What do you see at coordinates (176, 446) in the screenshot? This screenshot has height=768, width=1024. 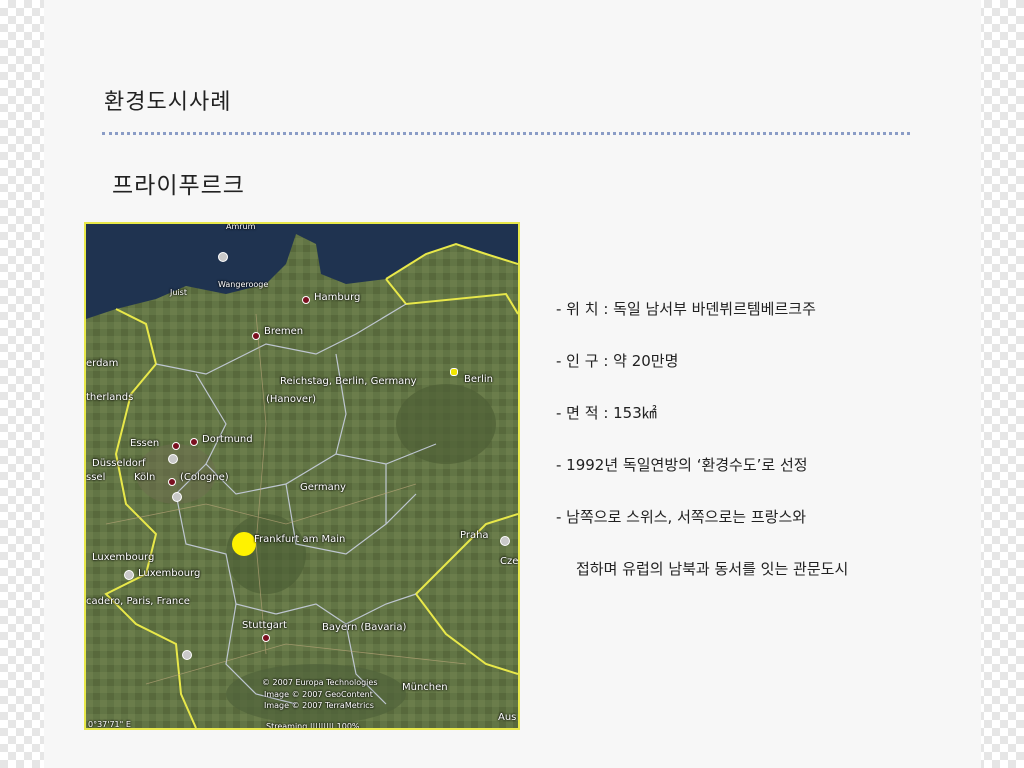 I see `essen-pin` at bounding box center [176, 446].